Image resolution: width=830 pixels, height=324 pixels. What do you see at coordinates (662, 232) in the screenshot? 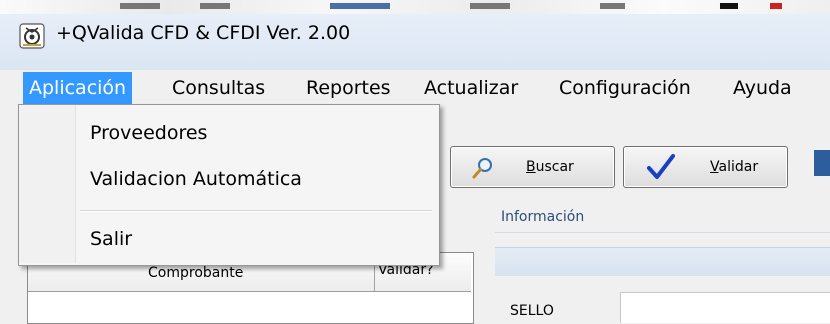
I see `section-divider` at bounding box center [662, 232].